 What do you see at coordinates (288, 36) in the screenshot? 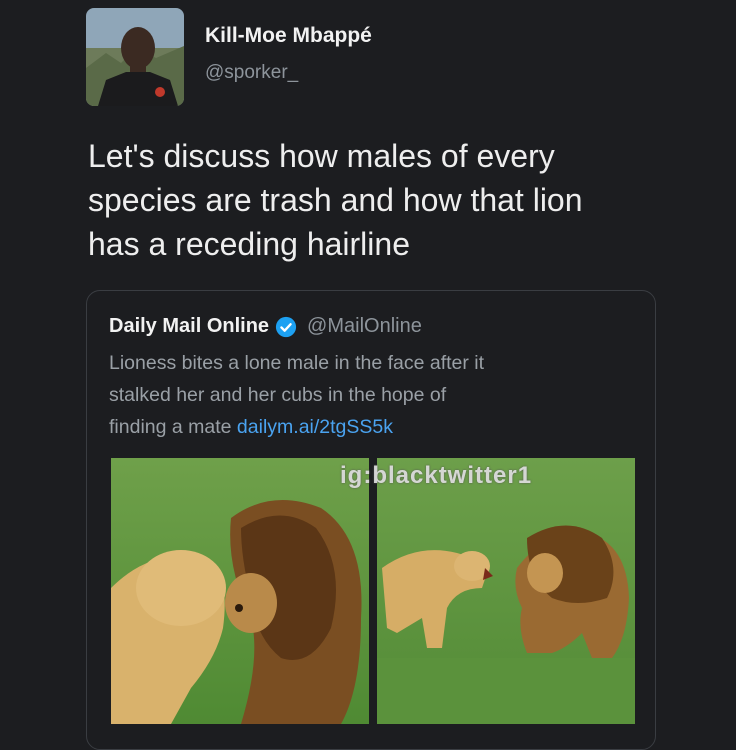
I see `display-name: Kill-Moe Mbappé` at bounding box center [288, 36].